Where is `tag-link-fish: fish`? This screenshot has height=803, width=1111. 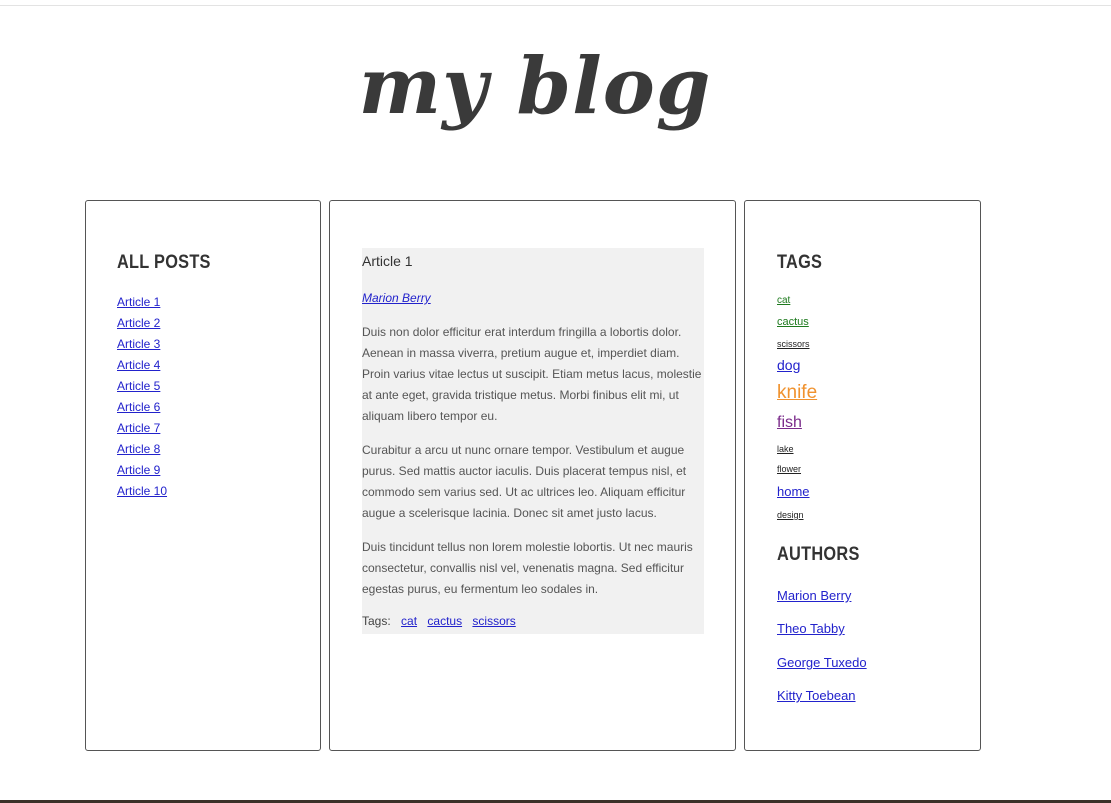 tag-link-fish: fish is located at coordinates (789, 423).